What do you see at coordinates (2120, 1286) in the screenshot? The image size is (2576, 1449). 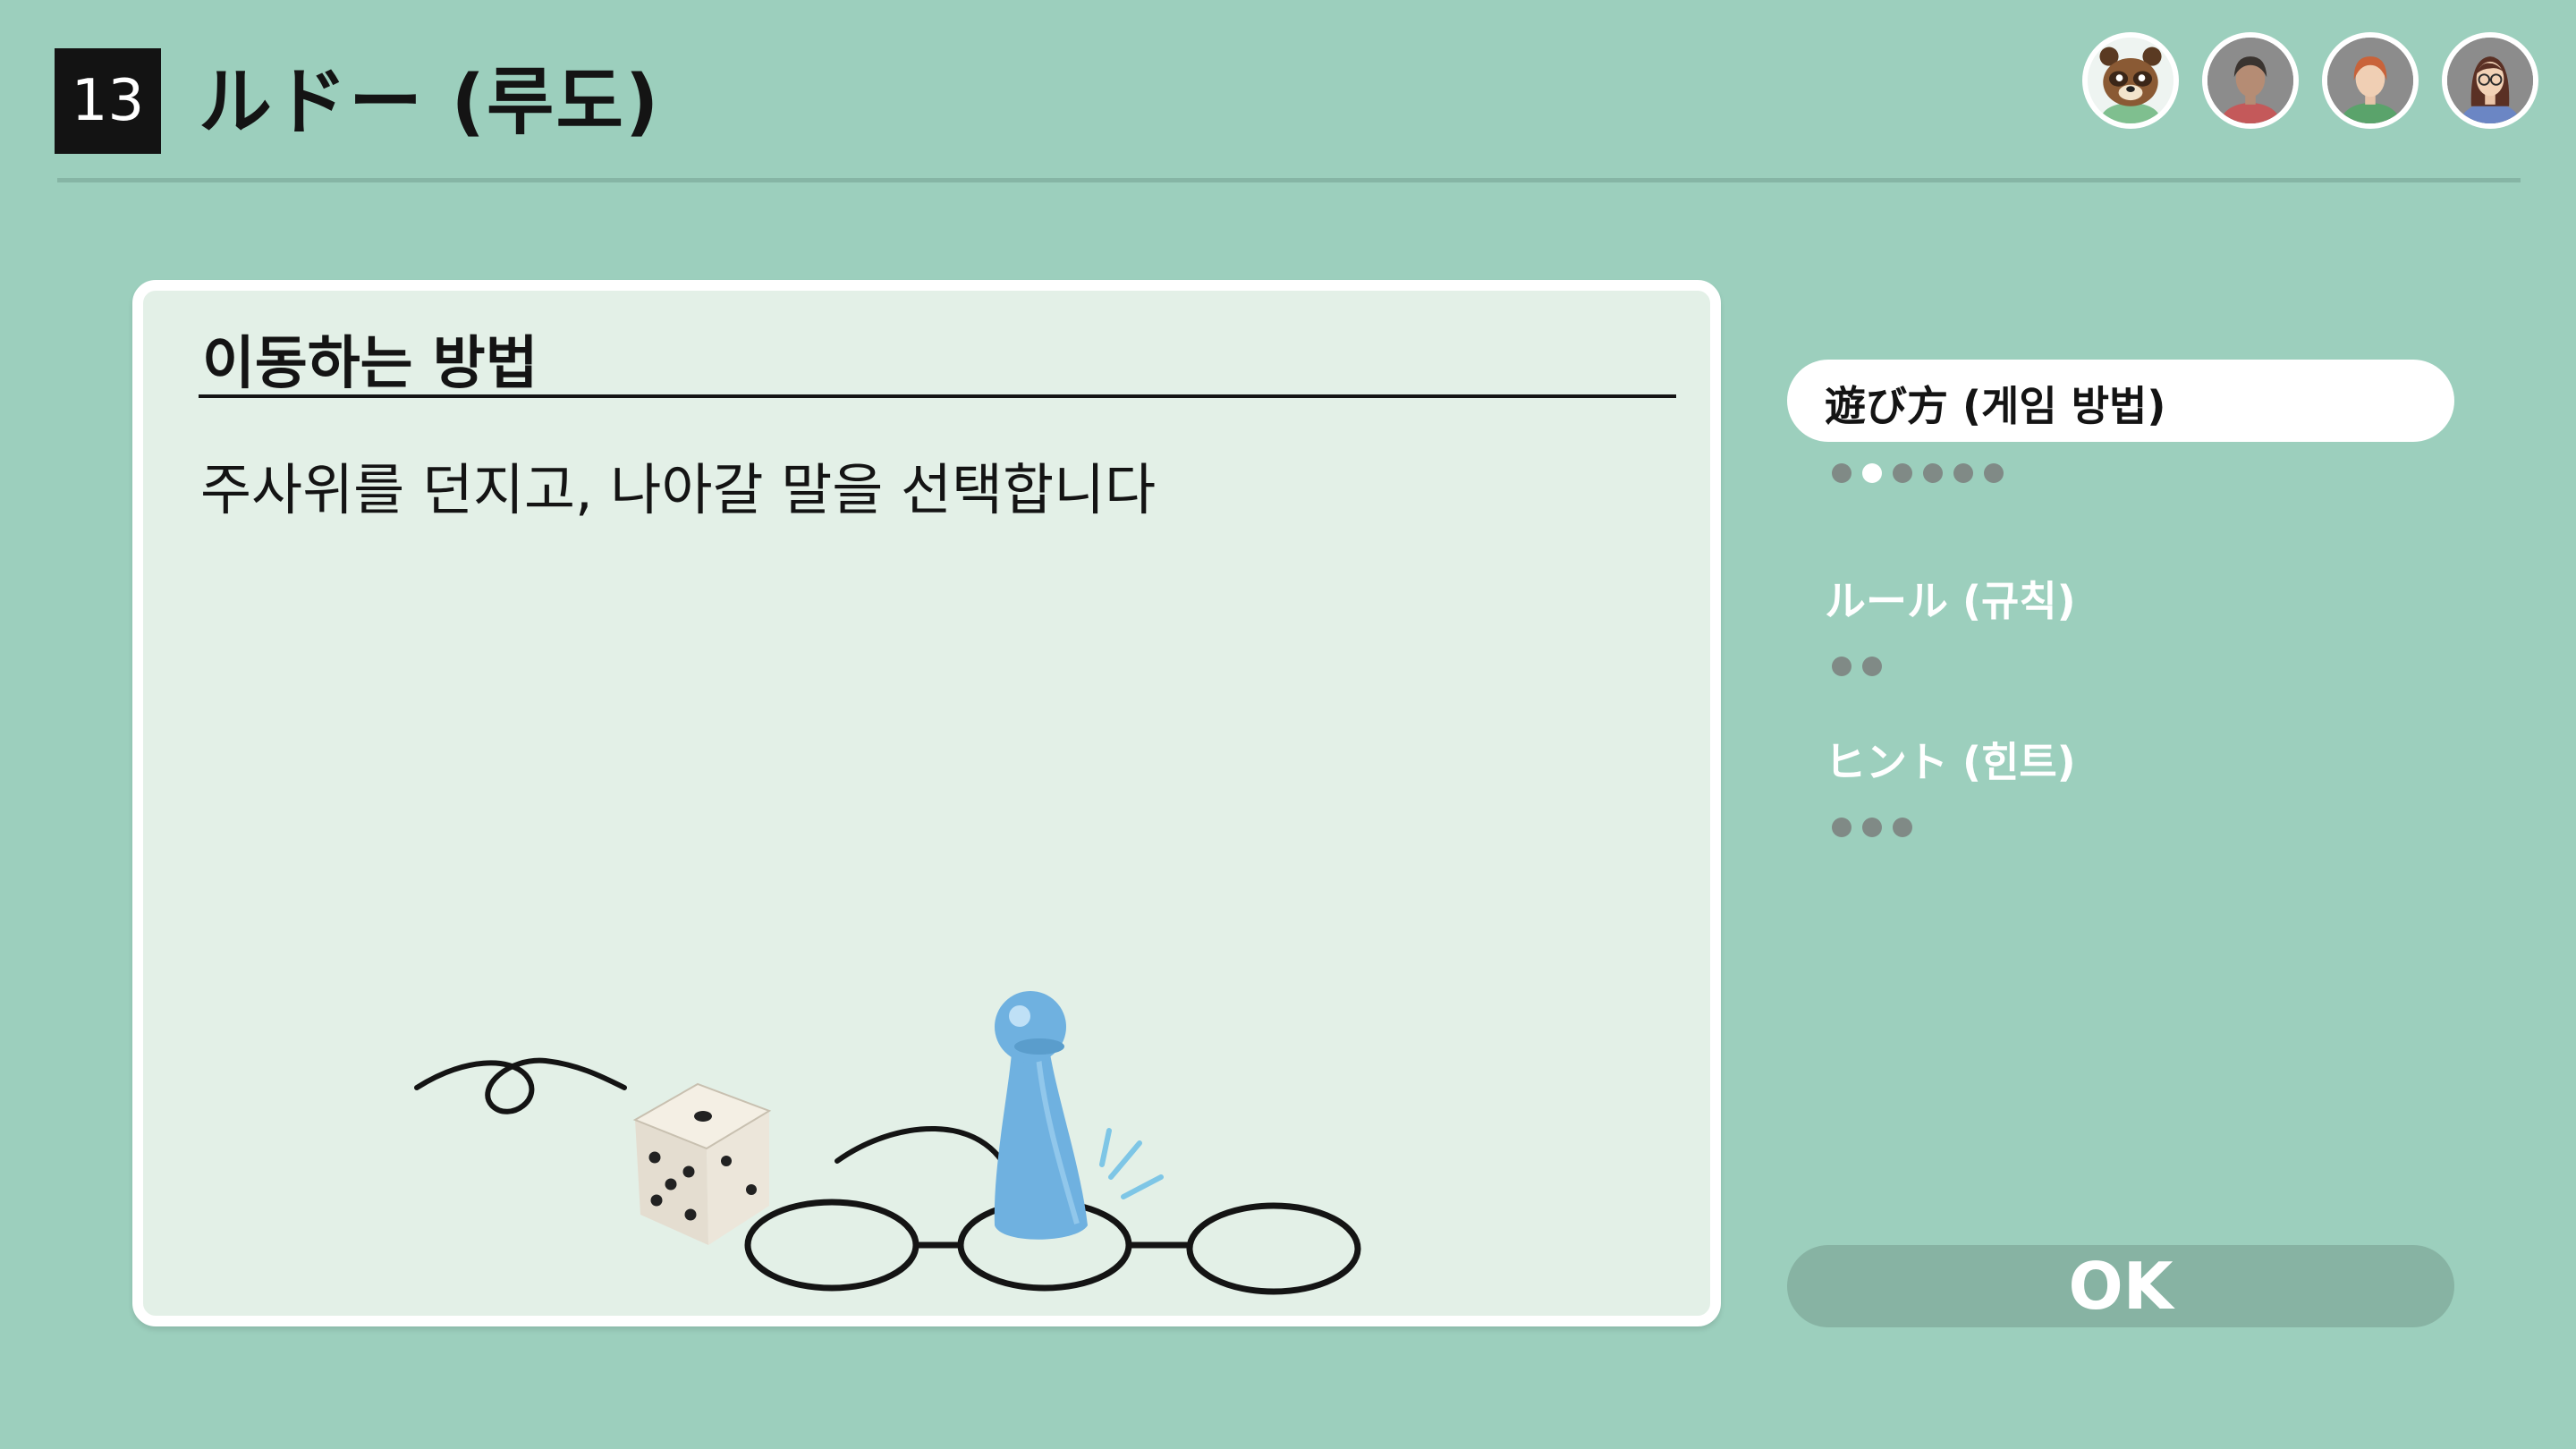 I see `ok-button: OK` at bounding box center [2120, 1286].